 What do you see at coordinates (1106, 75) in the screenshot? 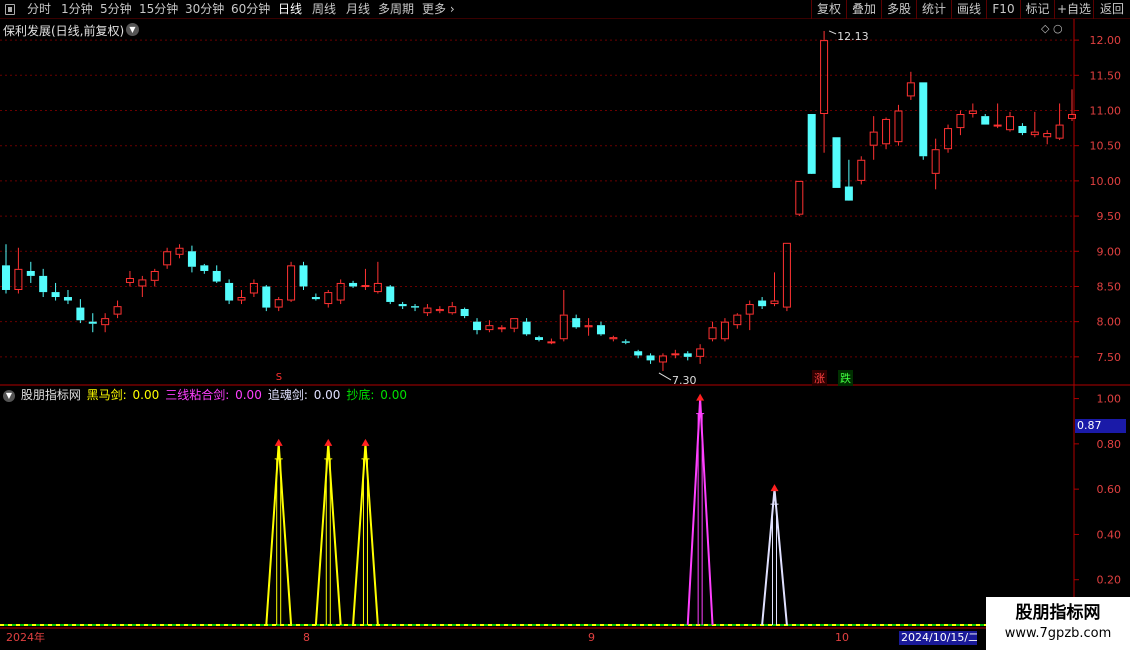
I see `y-tick-label: 11.50` at bounding box center [1106, 75].